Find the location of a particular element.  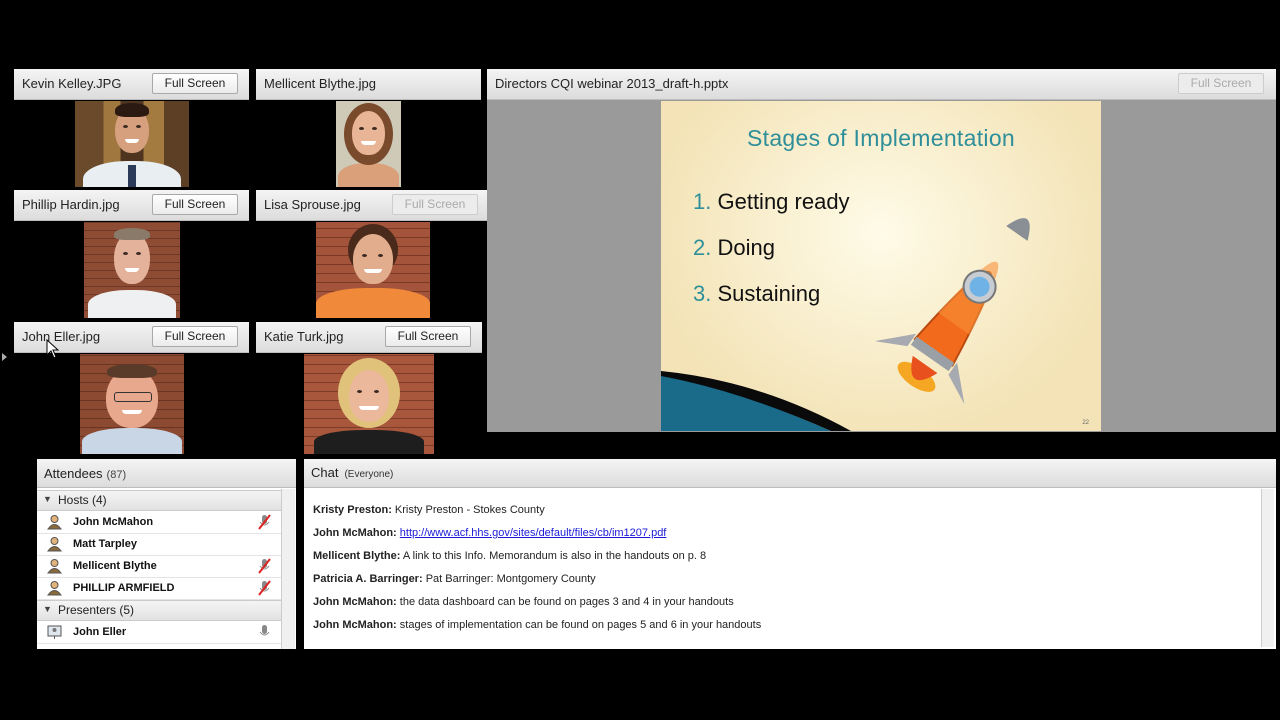

chat-sender: Kristy Preston: is located at coordinates (352, 510).